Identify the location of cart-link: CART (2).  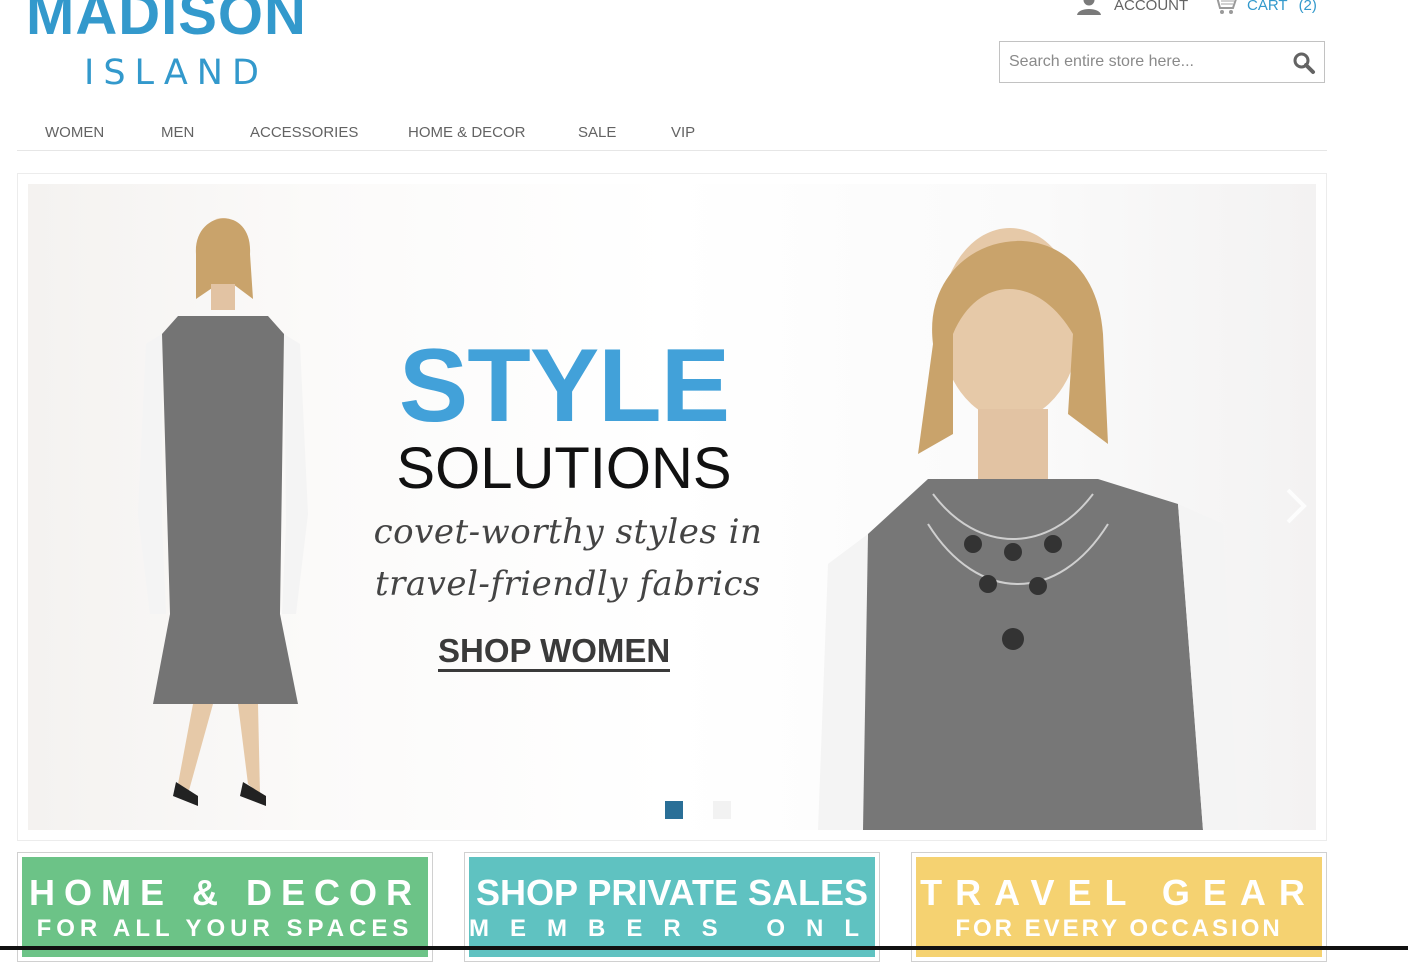
(1264, 8).